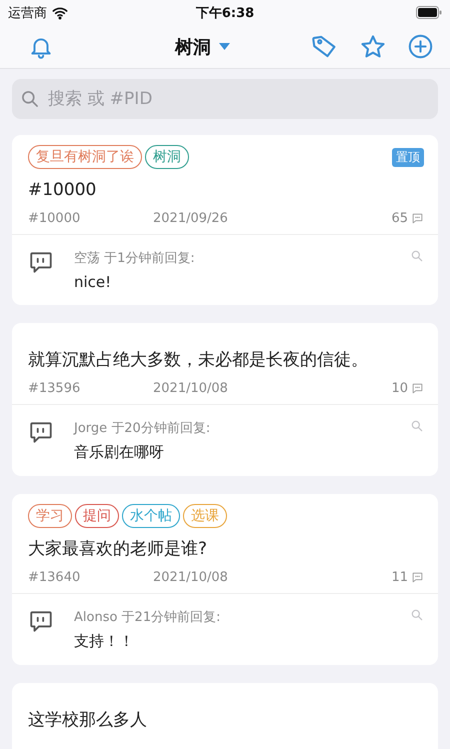 The height and width of the screenshot is (749, 450). I want to click on reply-text: 支持！！, so click(104, 641).